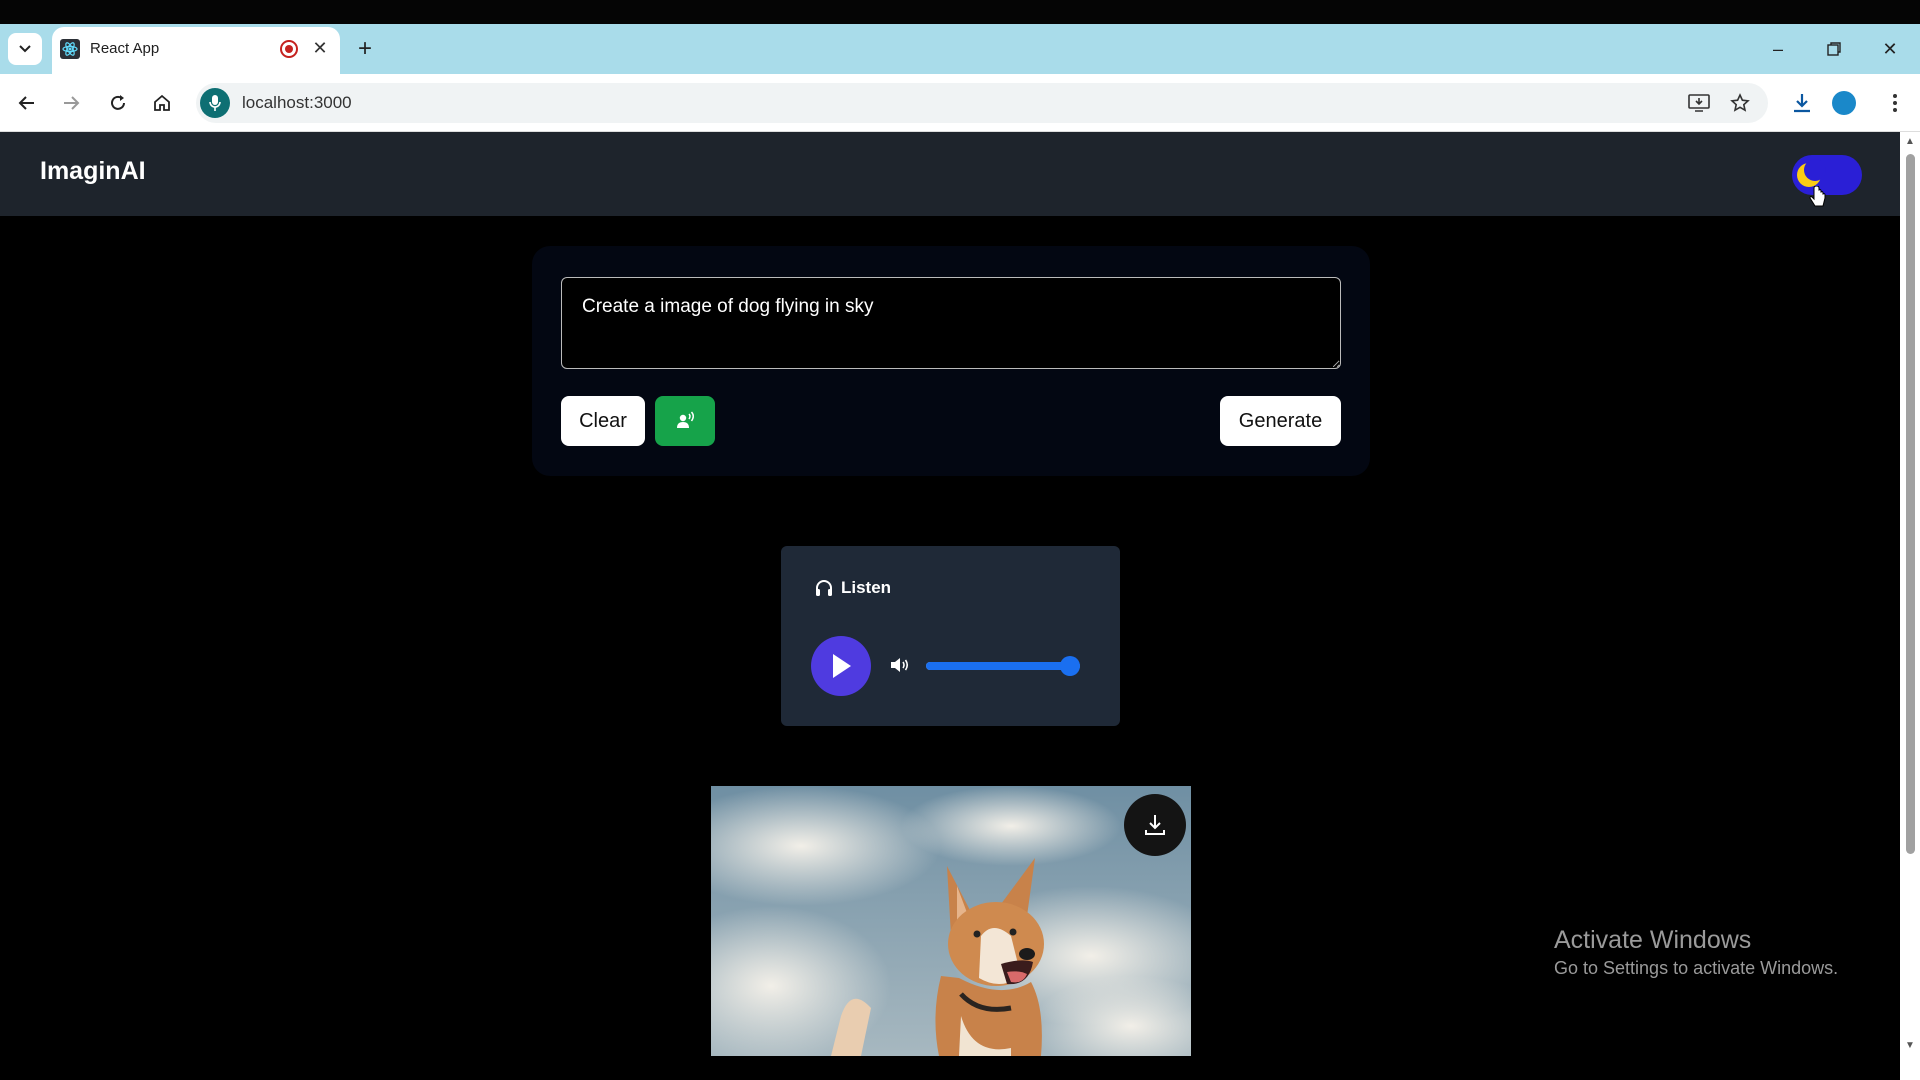  I want to click on tab-title: React App, so click(125, 48).